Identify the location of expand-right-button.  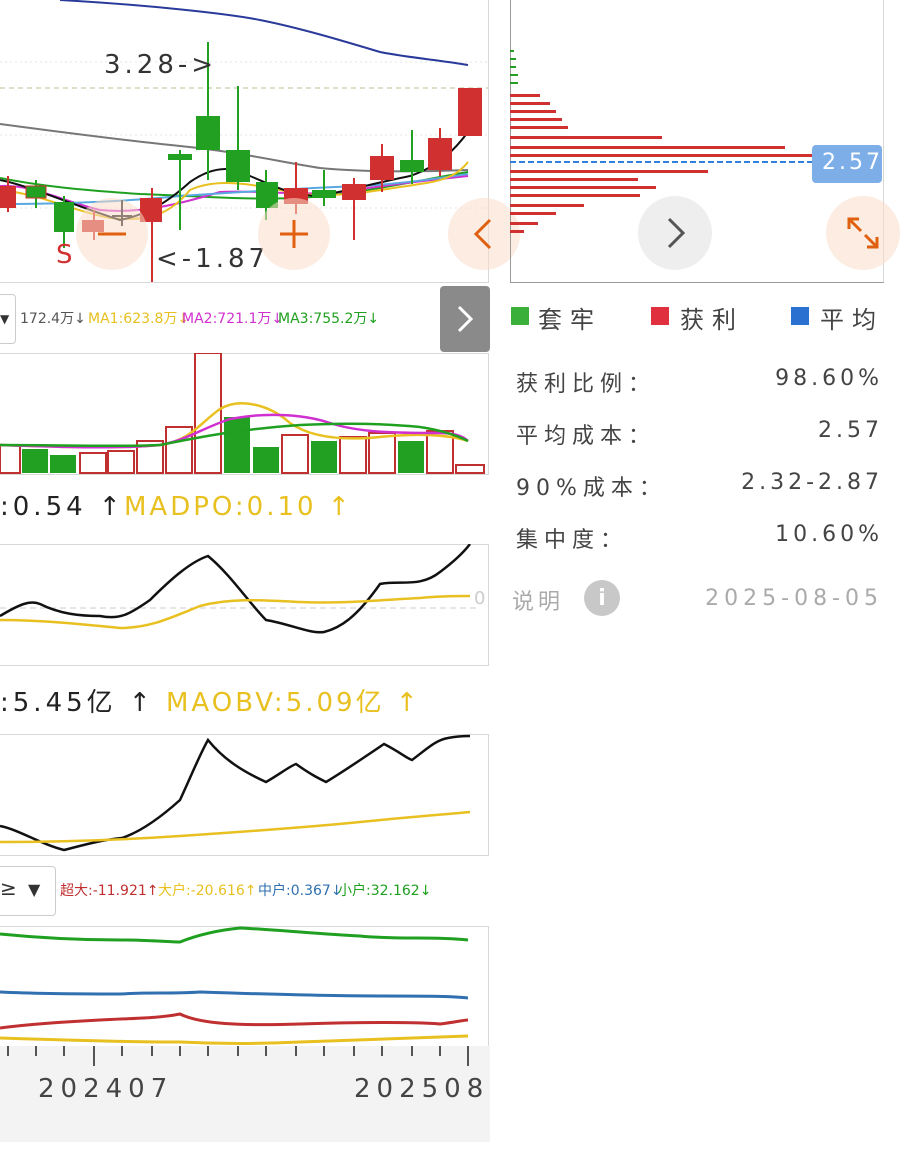
(465, 319).